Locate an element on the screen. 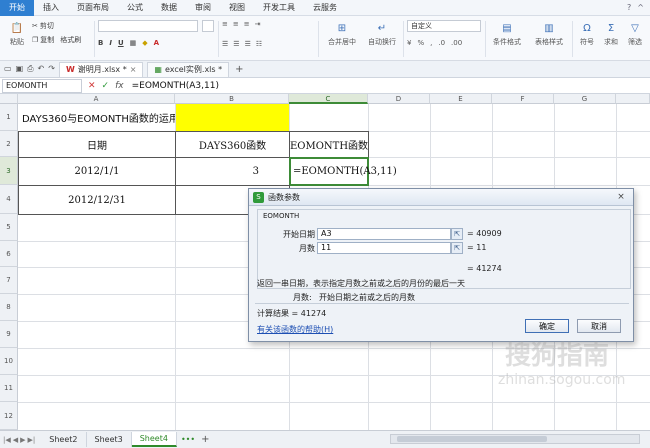 Image resolution: width=650 pixels, height=448 pixels. row-header: 12 is located at coordinates (9, 416).